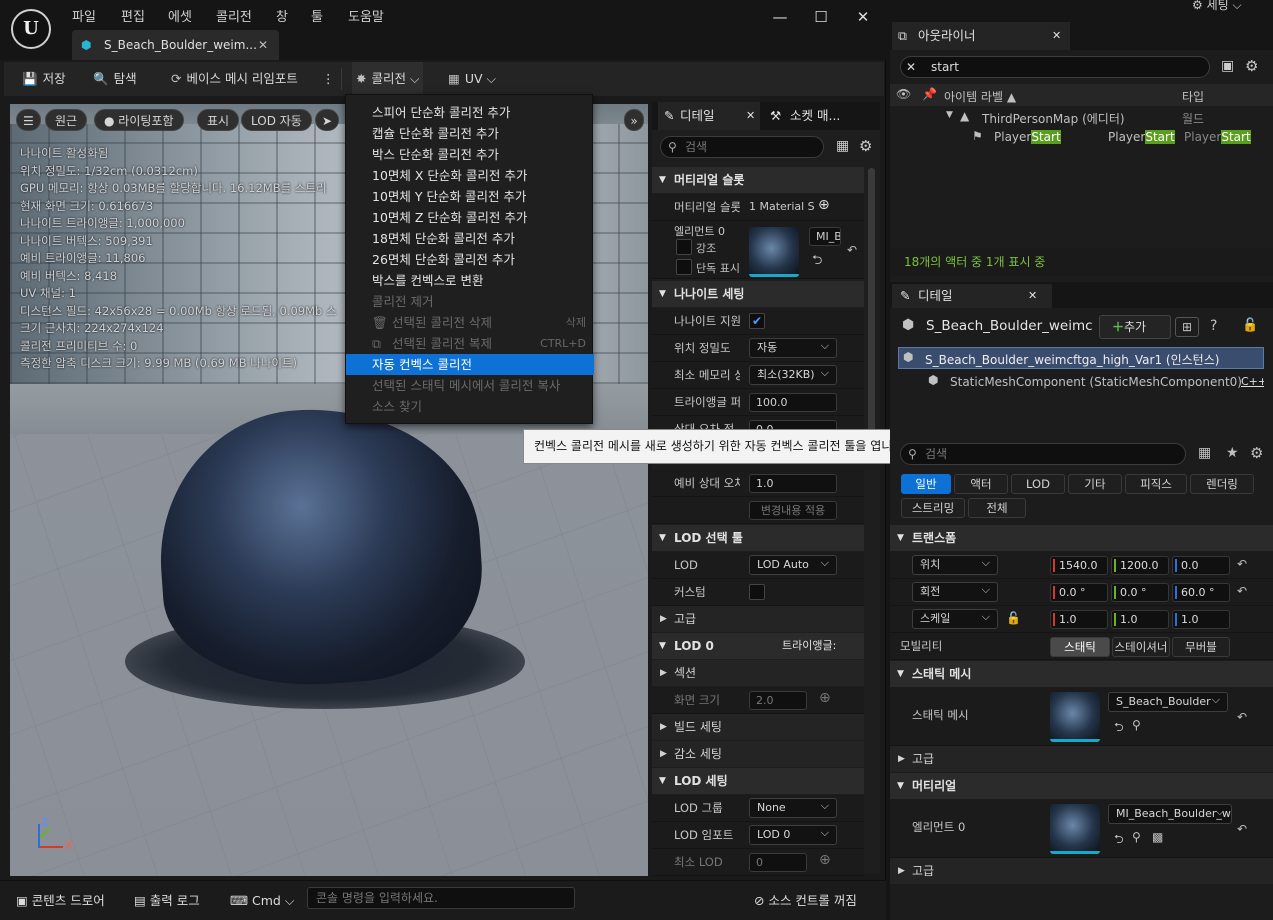  What do you see at coordinates (470, 133) in the screenshot?
I see `menu-item-capsule: 캡슐 단순화 콜리전 추가` at bounding box center [470, 133].